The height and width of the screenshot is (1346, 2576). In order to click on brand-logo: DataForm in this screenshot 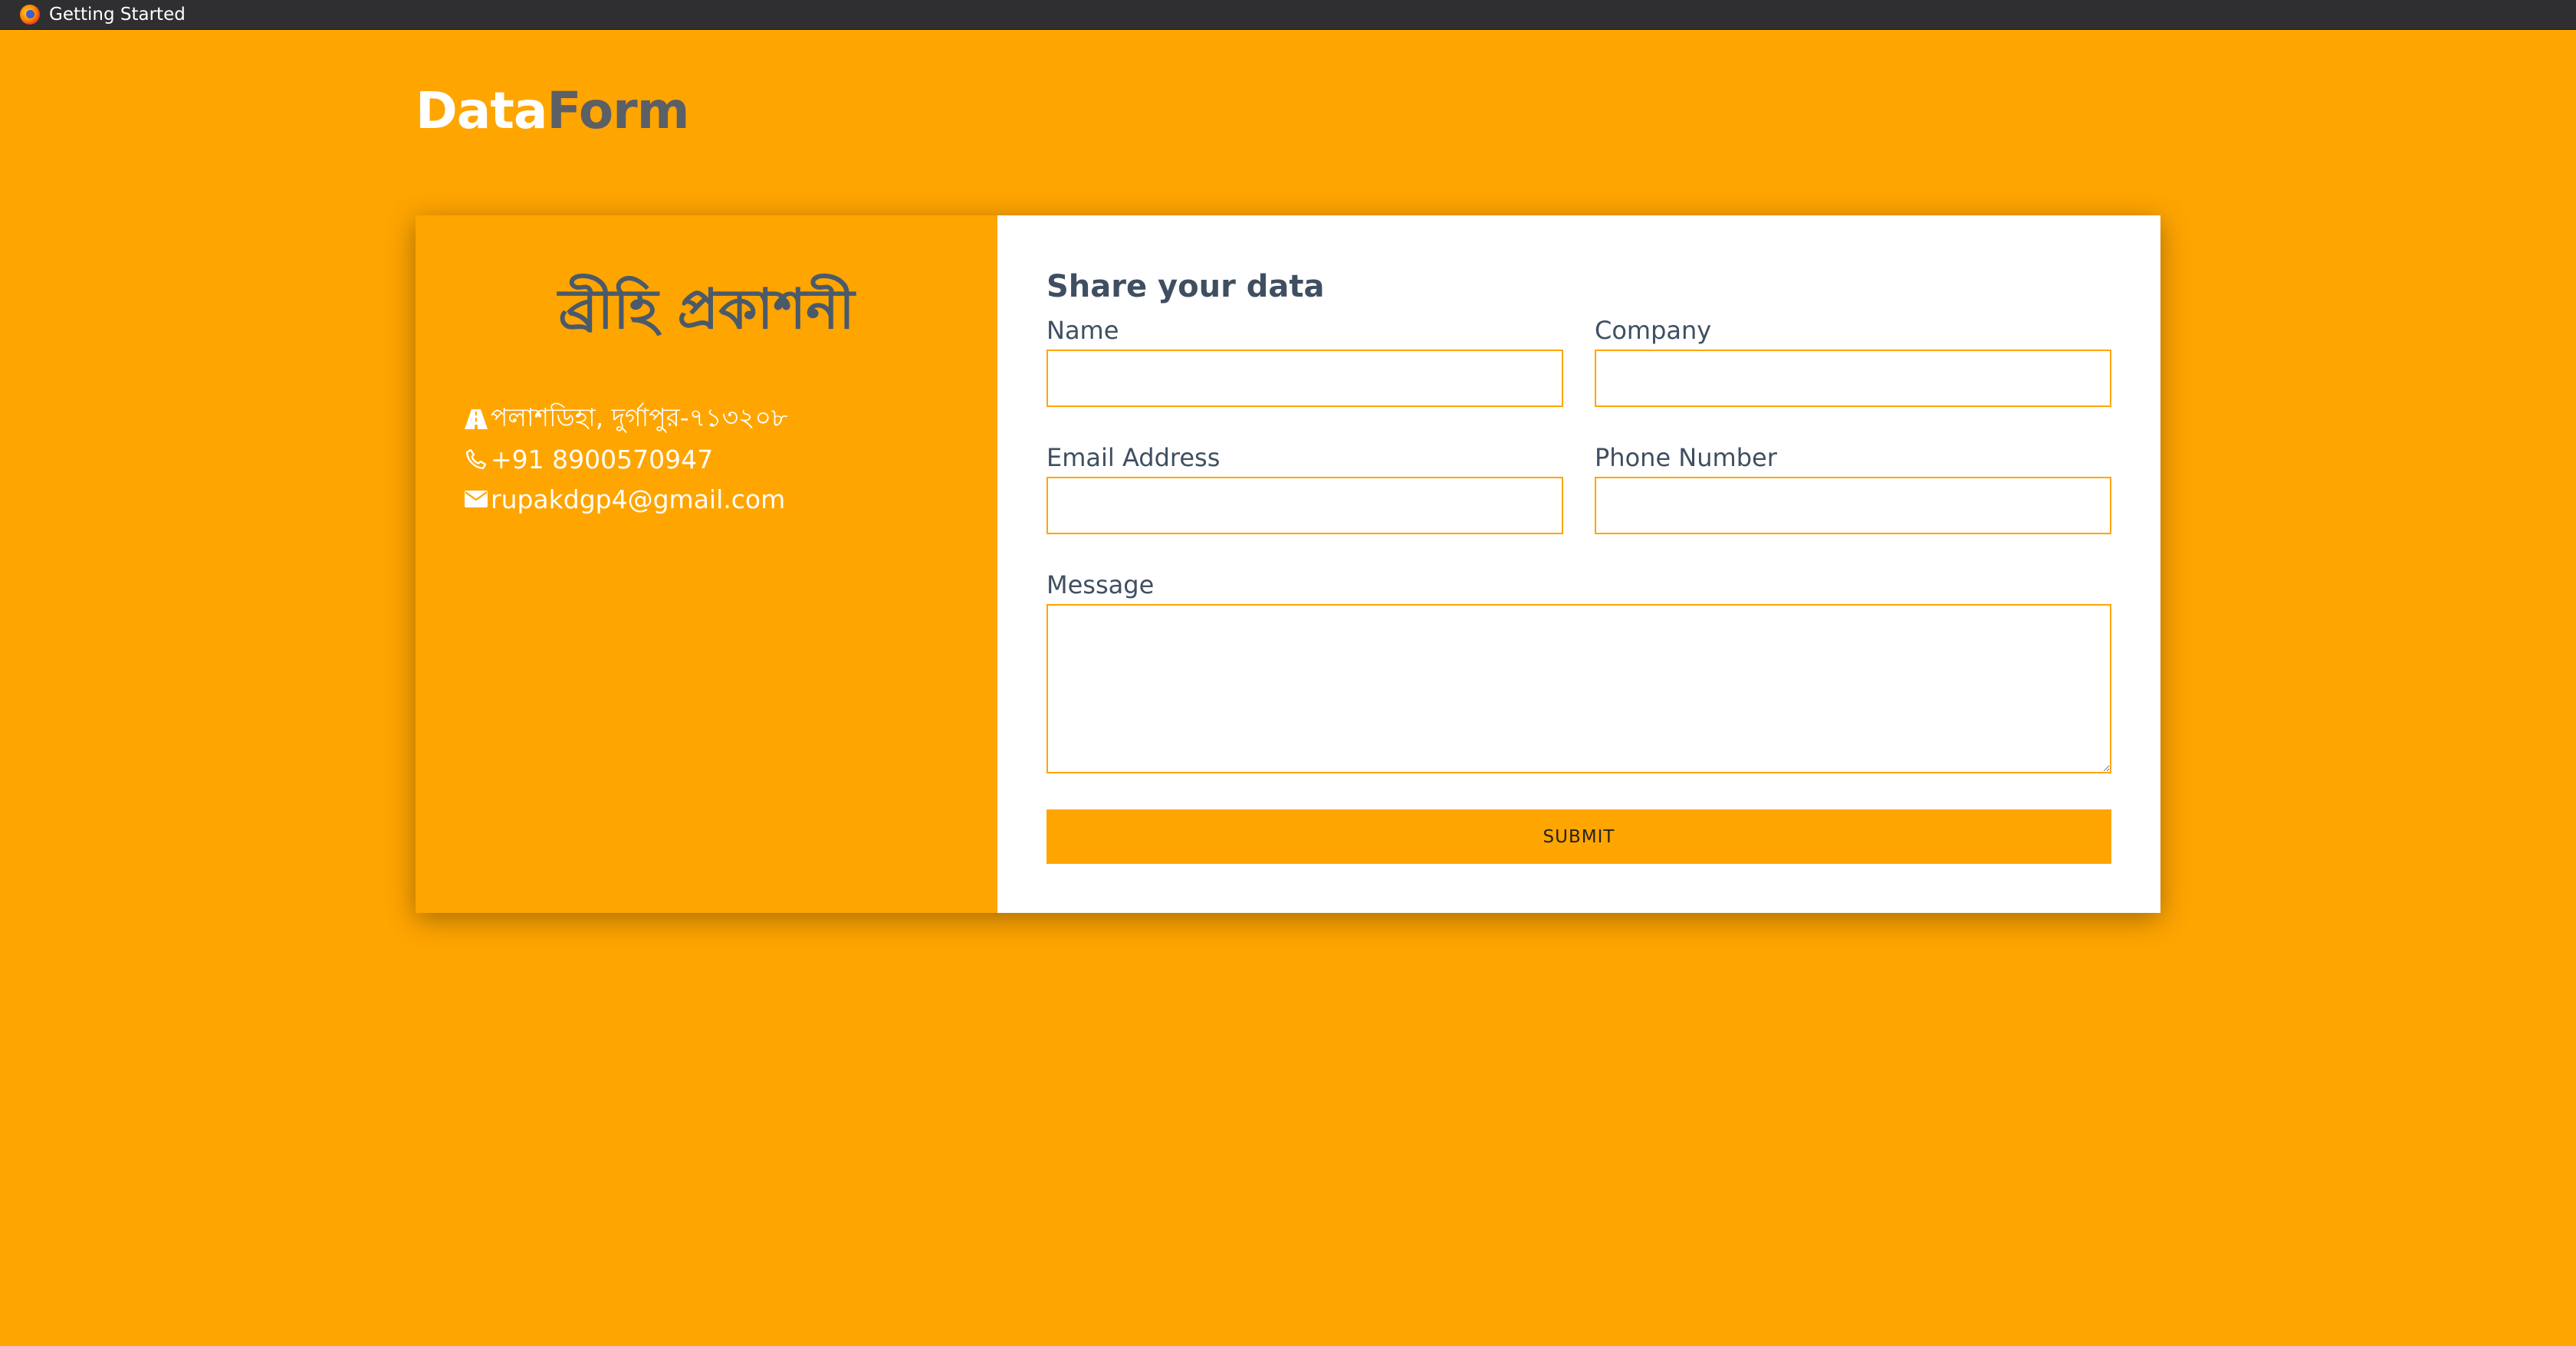, I will do `click(553, 111)`.